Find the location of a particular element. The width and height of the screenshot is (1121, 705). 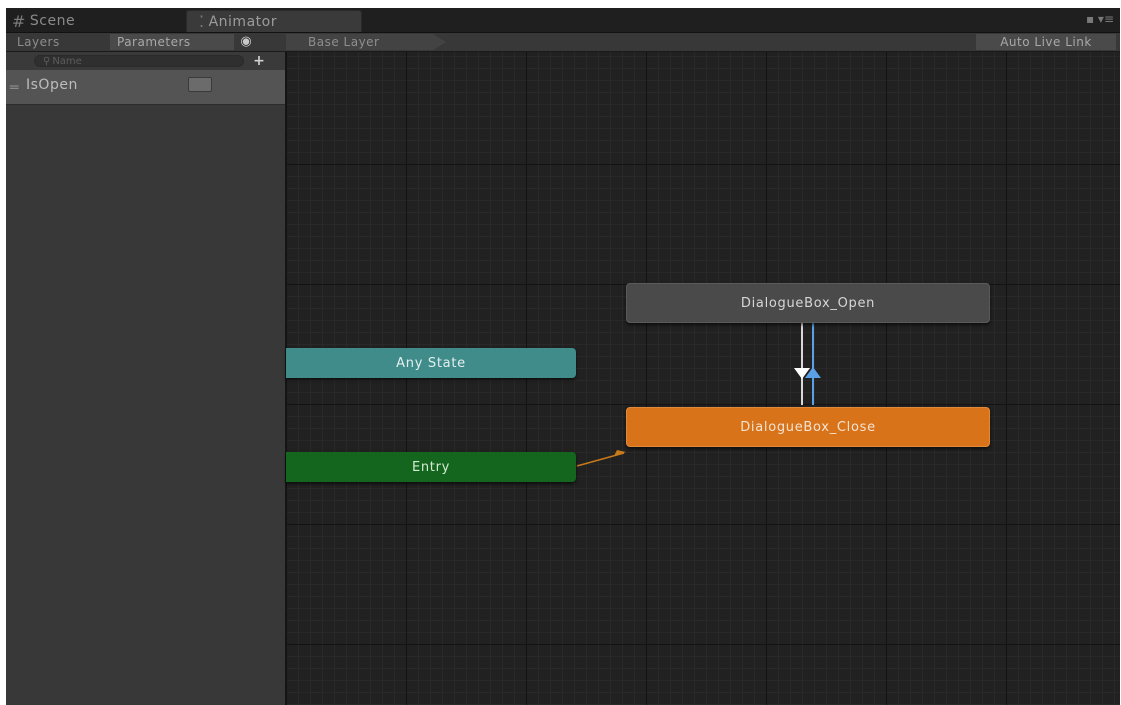

search-row: ⚲ + is located at coordinates (145, 61).